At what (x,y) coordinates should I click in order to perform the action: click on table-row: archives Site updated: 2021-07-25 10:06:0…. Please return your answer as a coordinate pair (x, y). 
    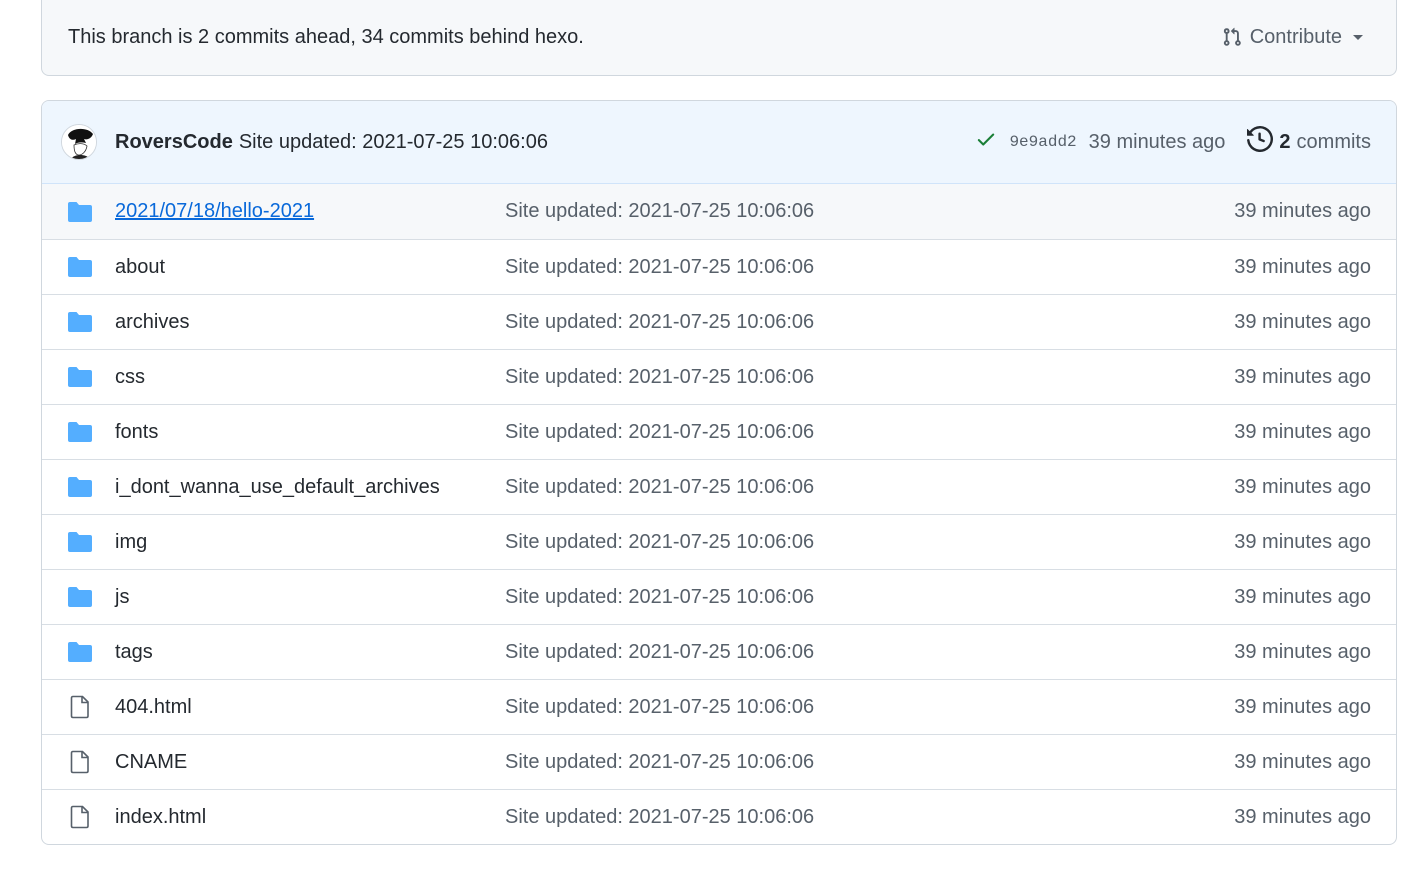
    Looking at the image, I should click on (719, 321).